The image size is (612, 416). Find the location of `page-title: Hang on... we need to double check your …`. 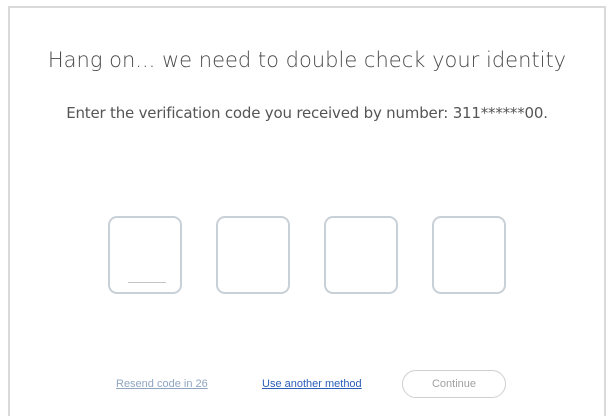

page-title: Hang on... we need to double check your … is located at coordinates (307, 60).